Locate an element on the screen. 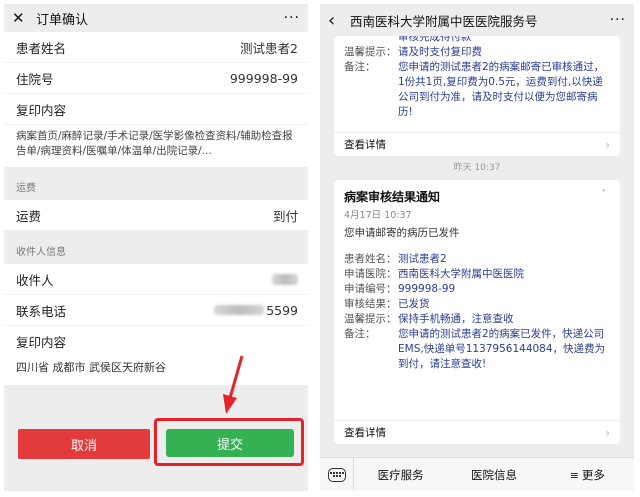  card2-header: 病案审核结果通知 ··· is located at coordinates (477, 192).